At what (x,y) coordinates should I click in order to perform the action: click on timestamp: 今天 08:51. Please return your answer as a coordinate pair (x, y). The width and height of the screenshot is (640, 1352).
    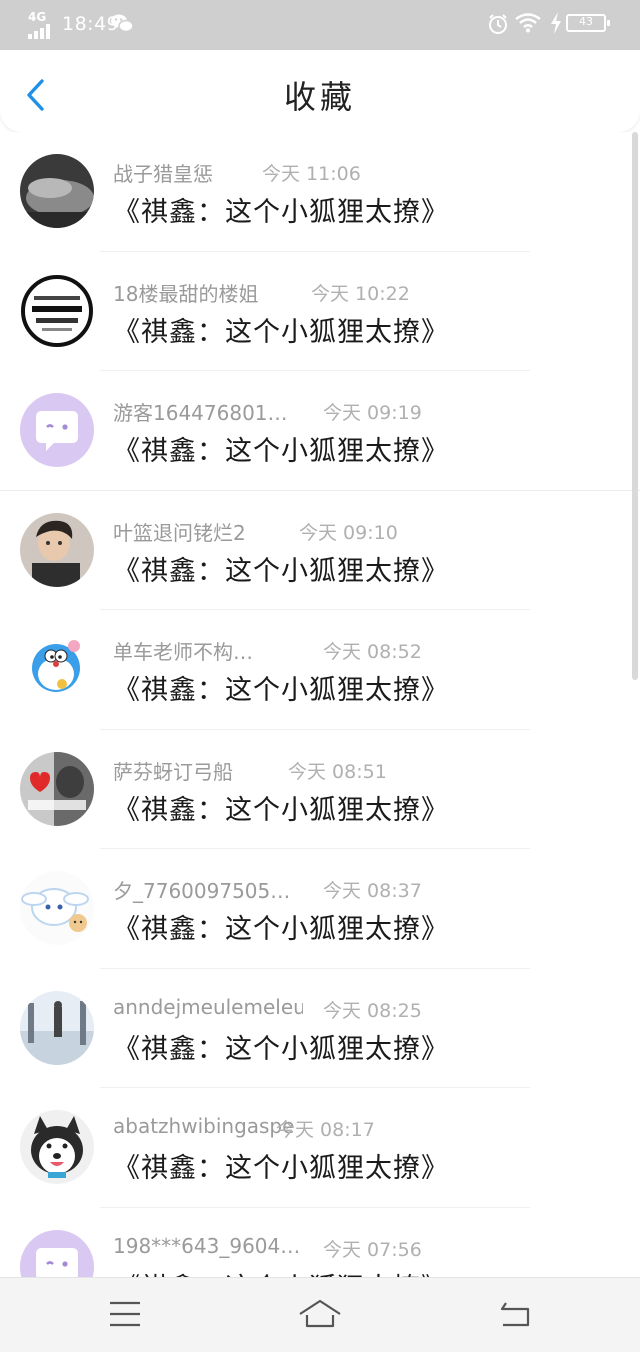
    Looking at the image, I should click on (337, 771).